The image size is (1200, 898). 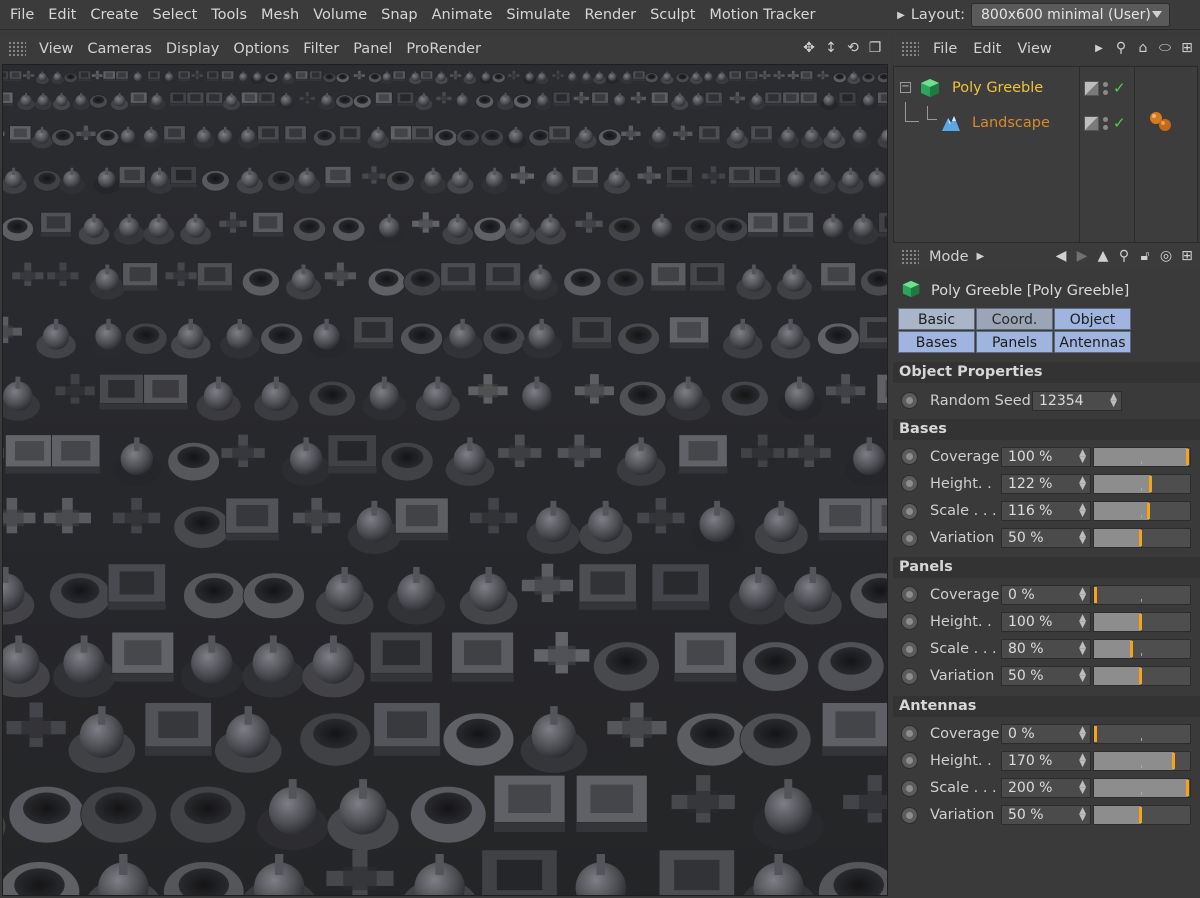 I want to click on forward-arrow-icon: ▶, so click(x=1082, y=256).